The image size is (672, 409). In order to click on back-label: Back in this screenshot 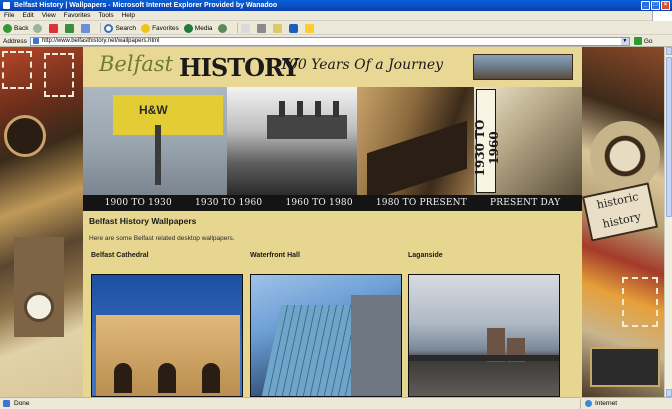, I will do `click(21, 28)`.